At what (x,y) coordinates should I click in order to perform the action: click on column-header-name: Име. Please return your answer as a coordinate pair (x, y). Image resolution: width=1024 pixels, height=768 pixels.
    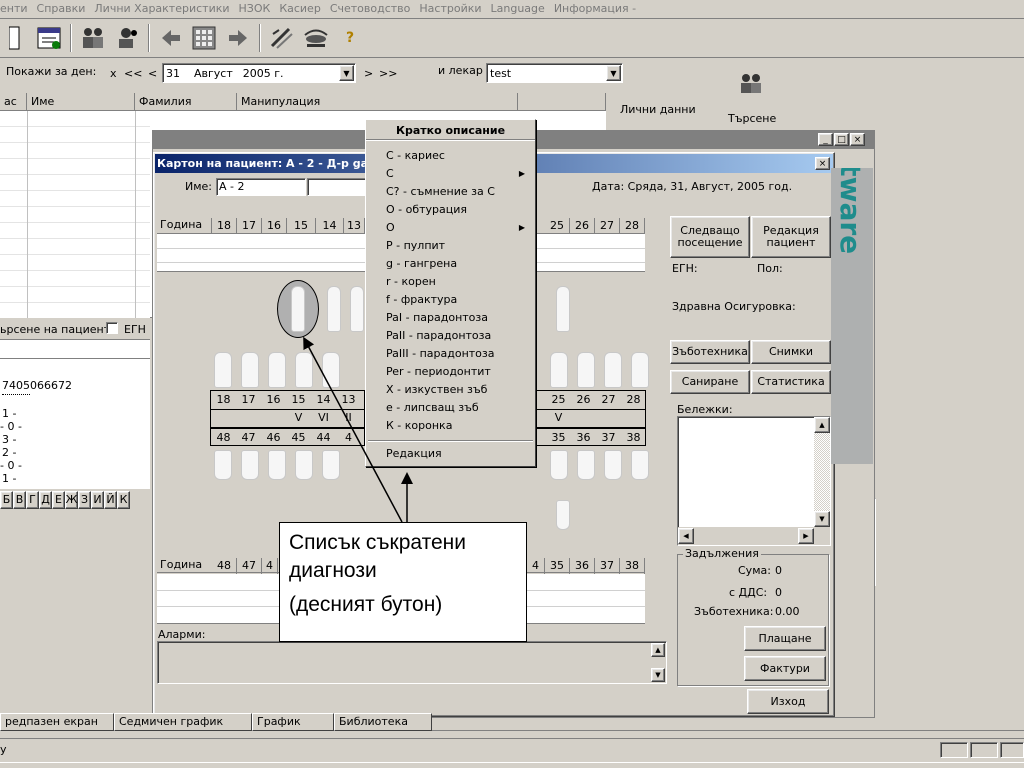
    Looking at the image, I should click on (81, 102).